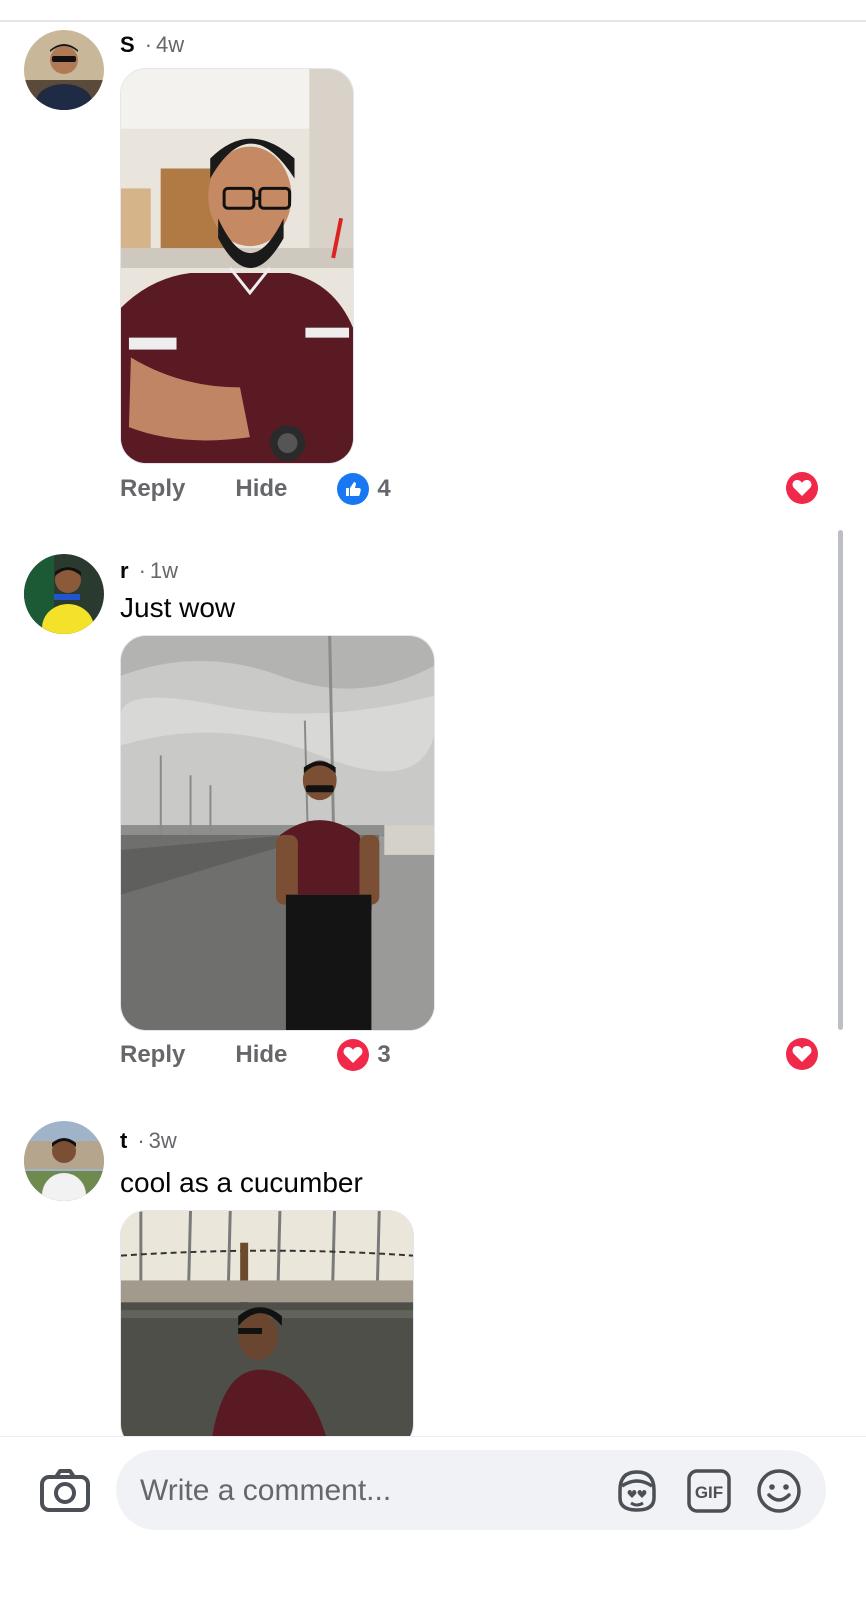  What do you see at coordinates (840, 780) in the screenshot?
I see `scrollbar` at bounding box center [840, 780].